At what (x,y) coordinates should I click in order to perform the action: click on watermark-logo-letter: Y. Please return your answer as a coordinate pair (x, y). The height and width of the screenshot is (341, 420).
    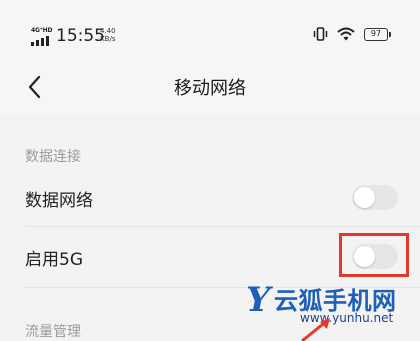
    Looking at the image, I should click on (258, 300).